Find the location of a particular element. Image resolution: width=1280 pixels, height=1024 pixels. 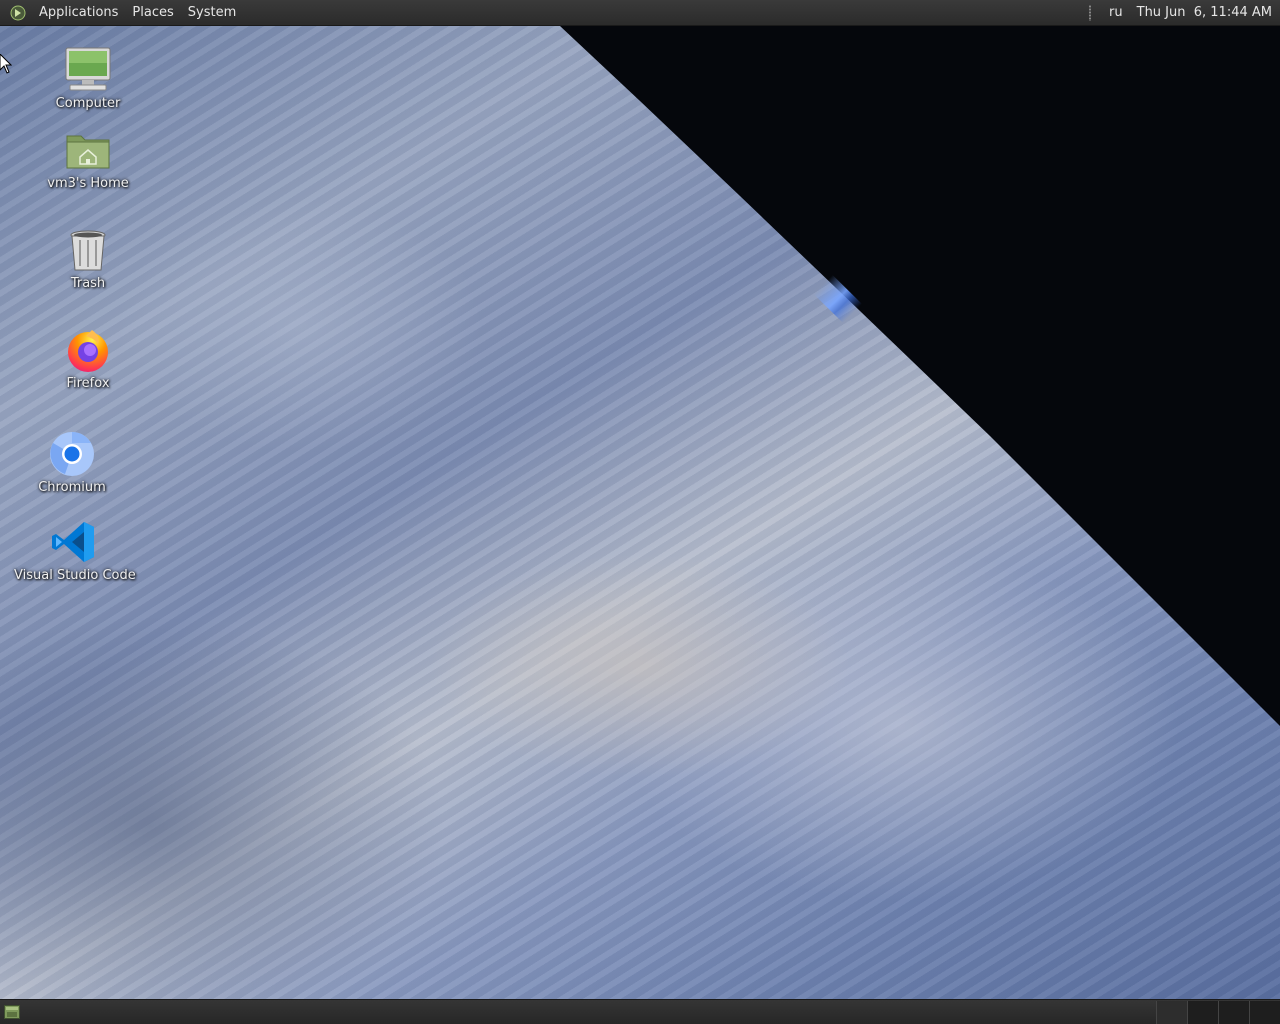

desktop-icon-trash: Trash is located at coordinates (88, 258).